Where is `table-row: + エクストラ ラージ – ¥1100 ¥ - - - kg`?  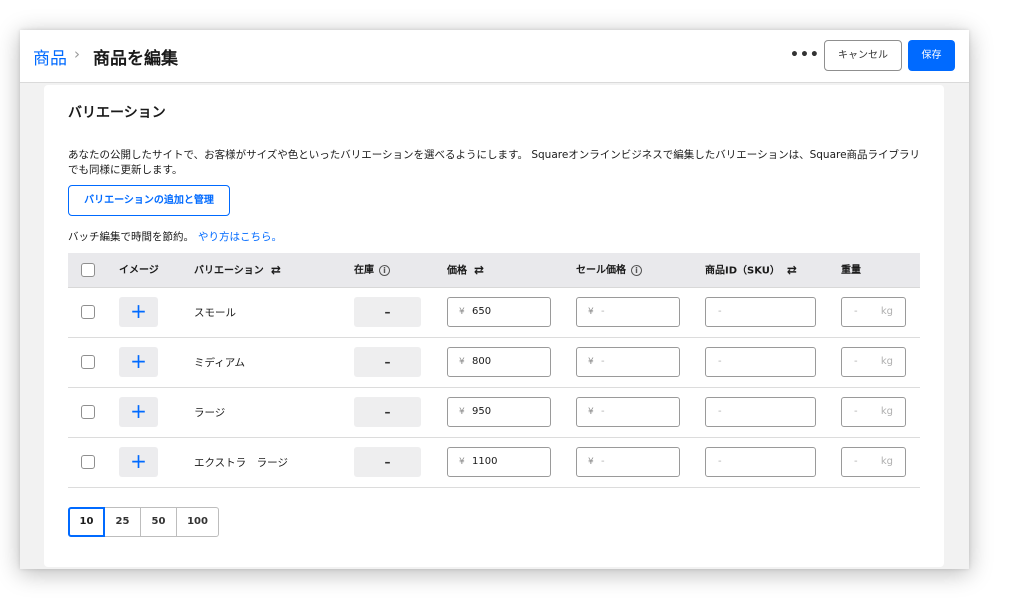 table-row: + エクストラ ラージ – ¥1100 ¥ - - - kg is located at coordinates (494, 463).